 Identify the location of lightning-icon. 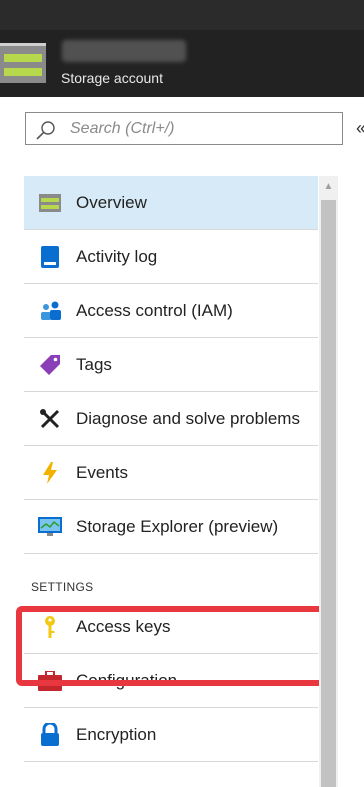
(50, 473).